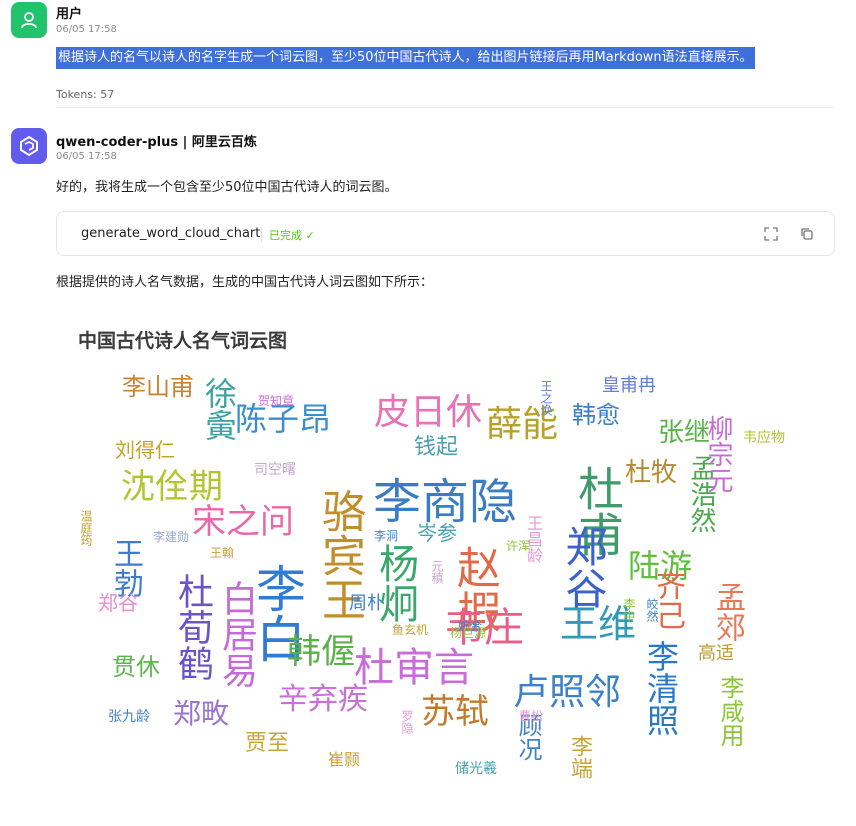 The width and height of the screenshot is (856, 826). Describe the element at coordinates (183, 341) in the screenshot. I see `chart-title: 中国古代诗人名气词云图` at that location.